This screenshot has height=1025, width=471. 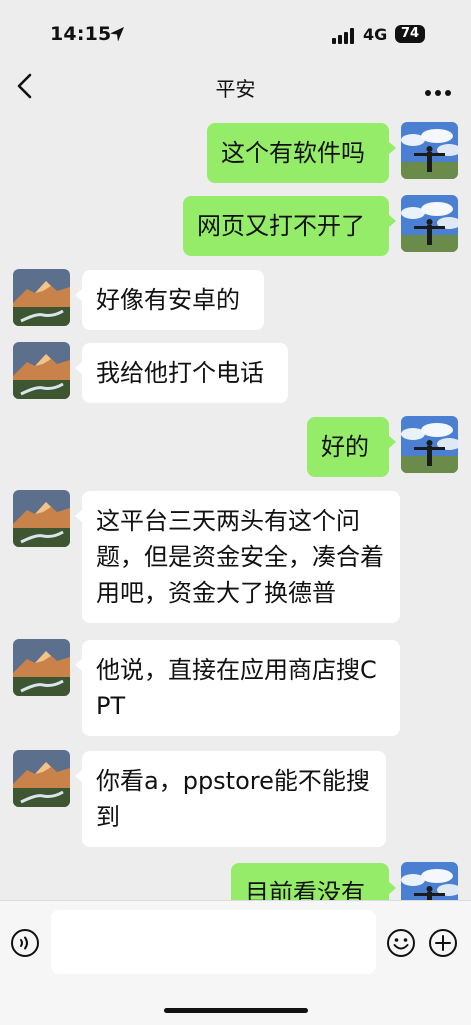 I want to click on chat-title: 平安, so click(x=235, y=89).